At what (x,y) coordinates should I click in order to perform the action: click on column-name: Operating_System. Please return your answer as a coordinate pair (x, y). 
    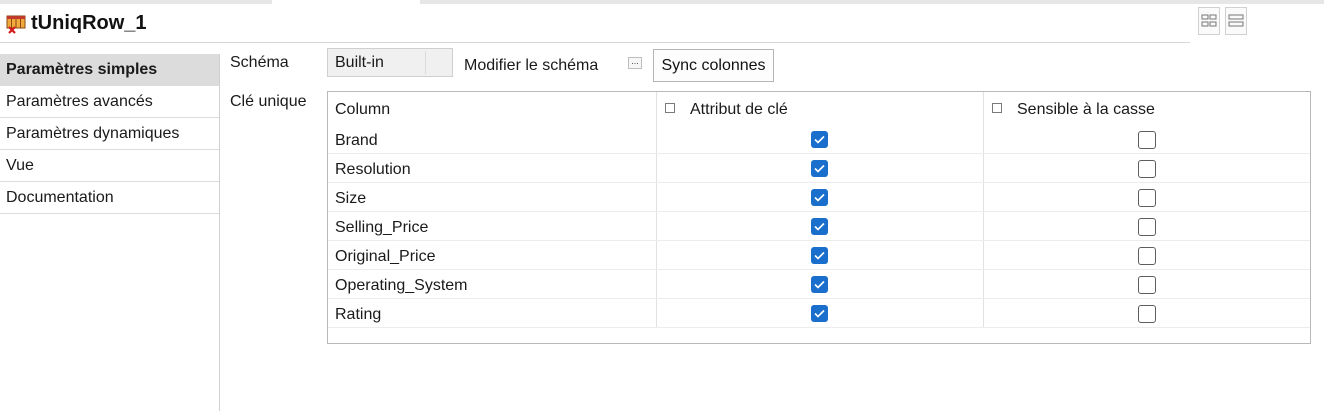
    Looking at the image, I should click on (401, 285).